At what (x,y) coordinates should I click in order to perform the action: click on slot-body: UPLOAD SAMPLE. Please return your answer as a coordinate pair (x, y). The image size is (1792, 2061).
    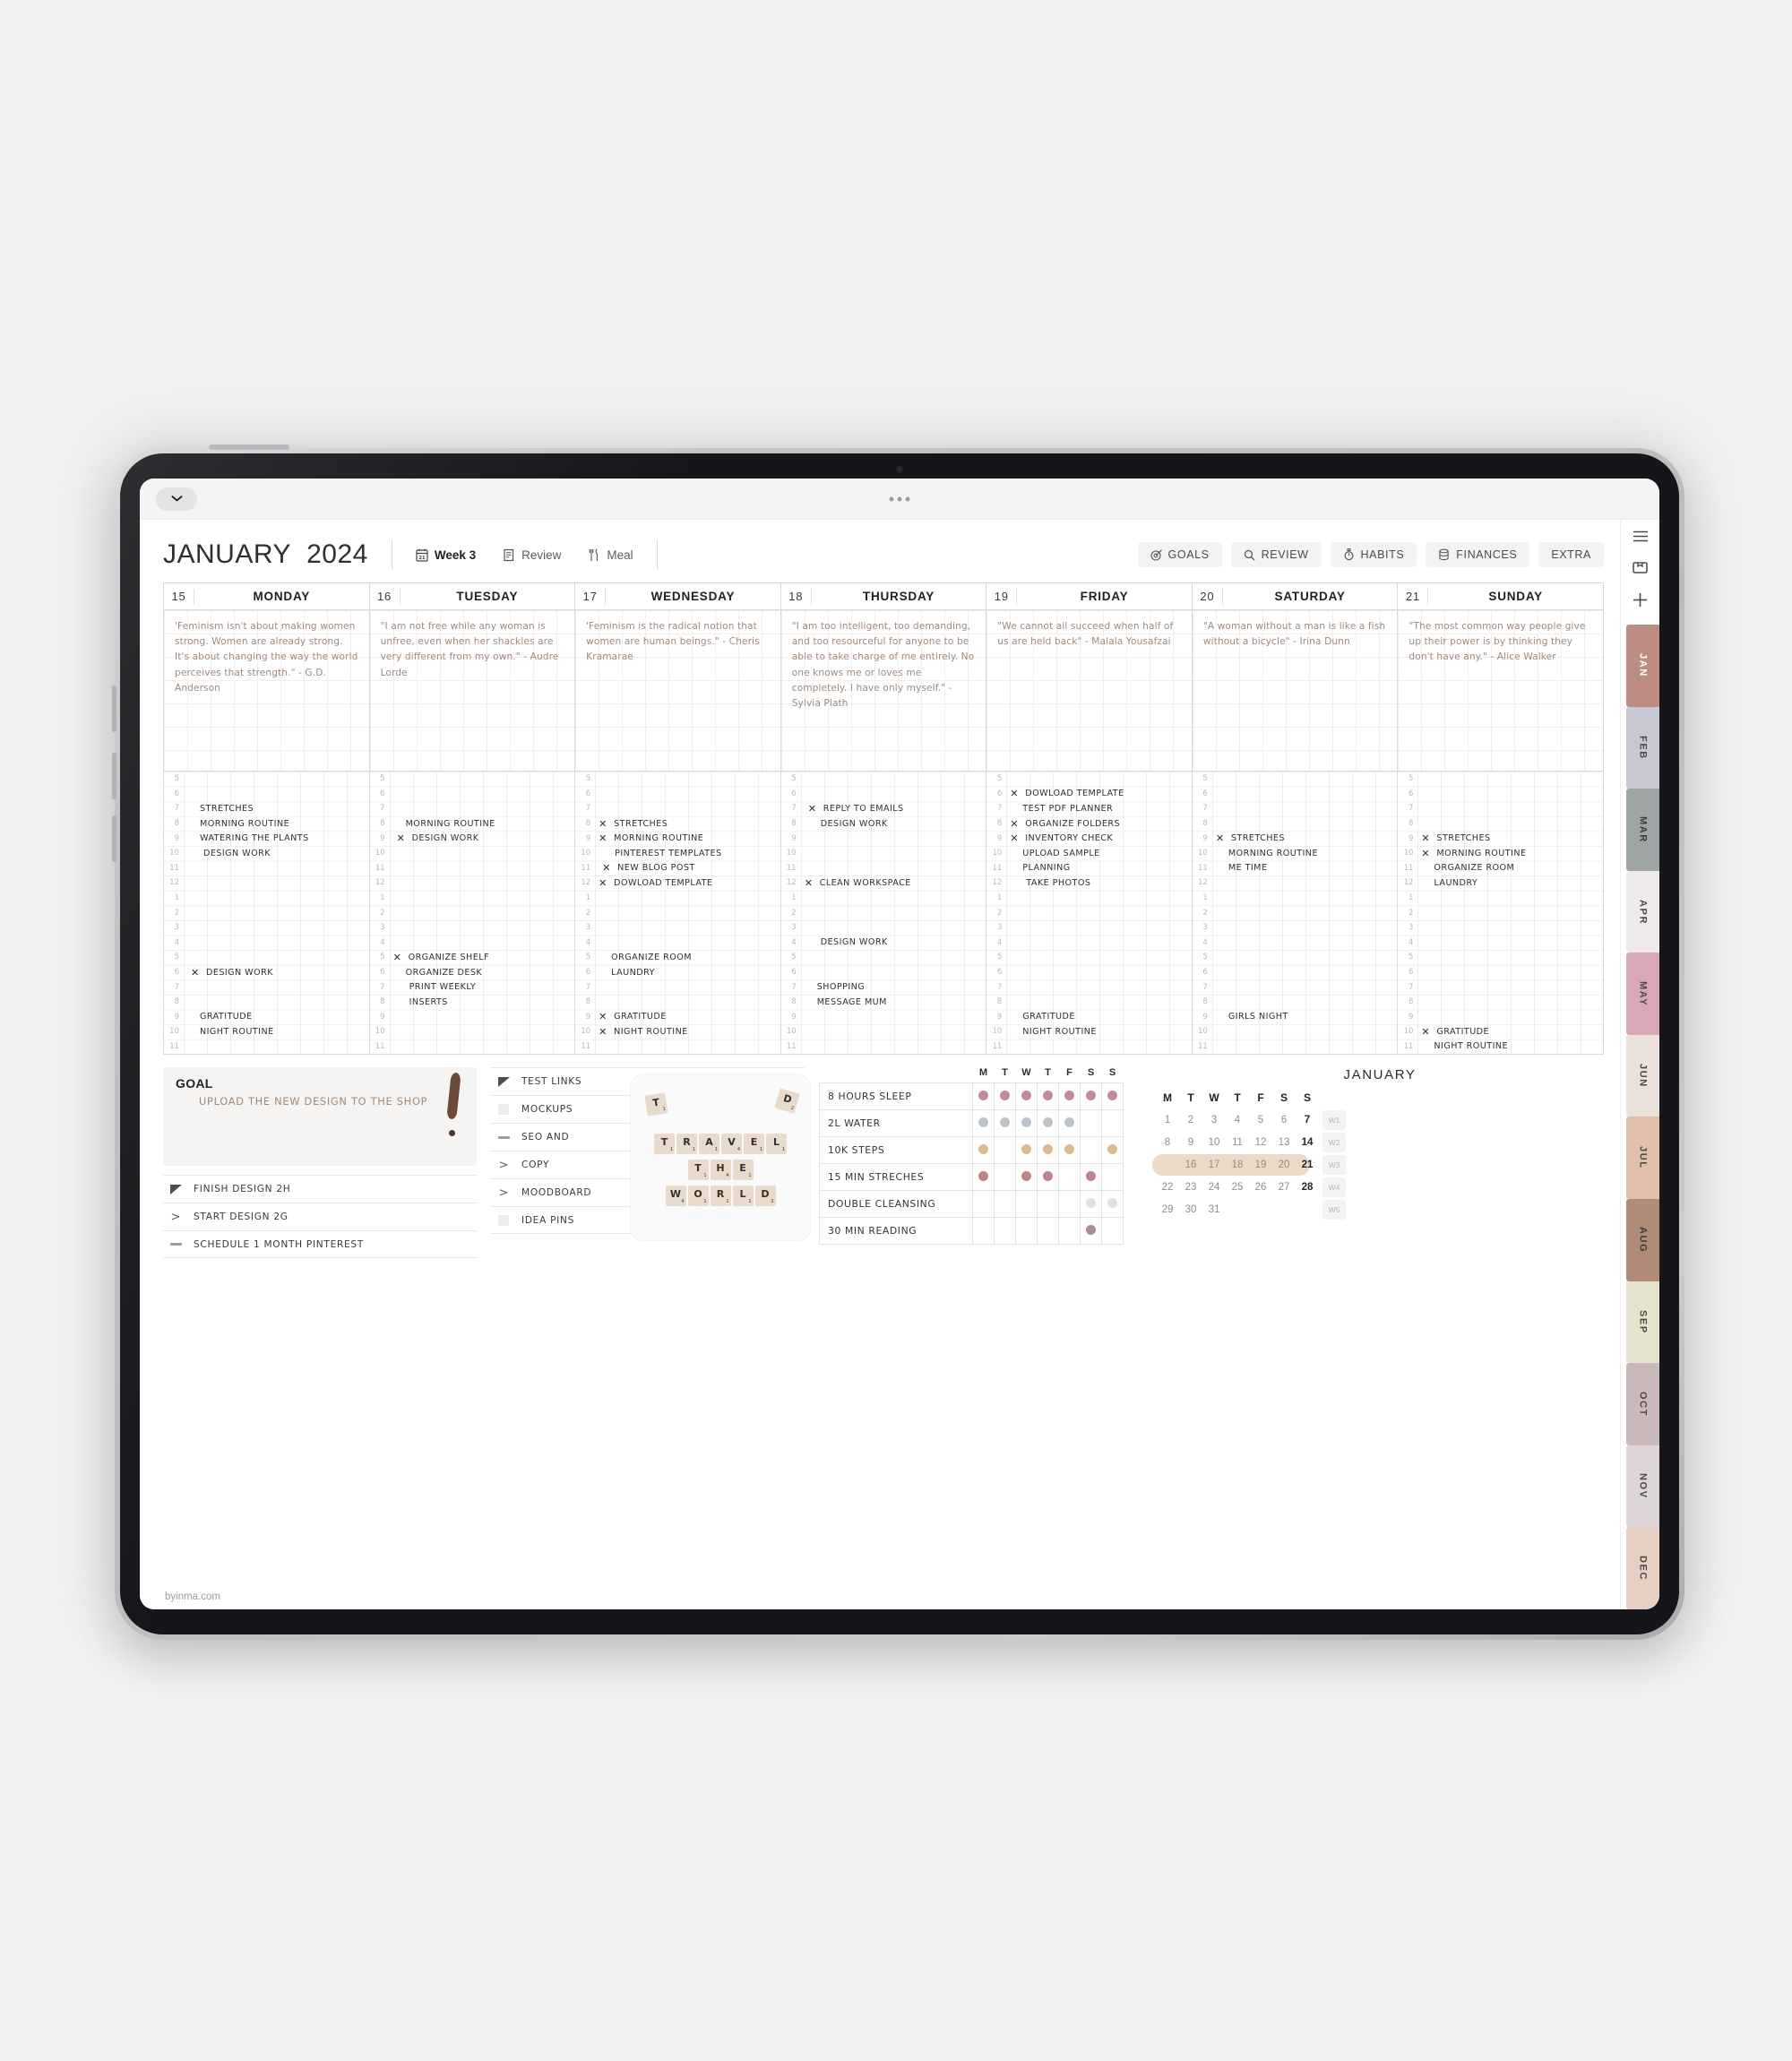
    Looking at the image, I should click on (1099, 853).